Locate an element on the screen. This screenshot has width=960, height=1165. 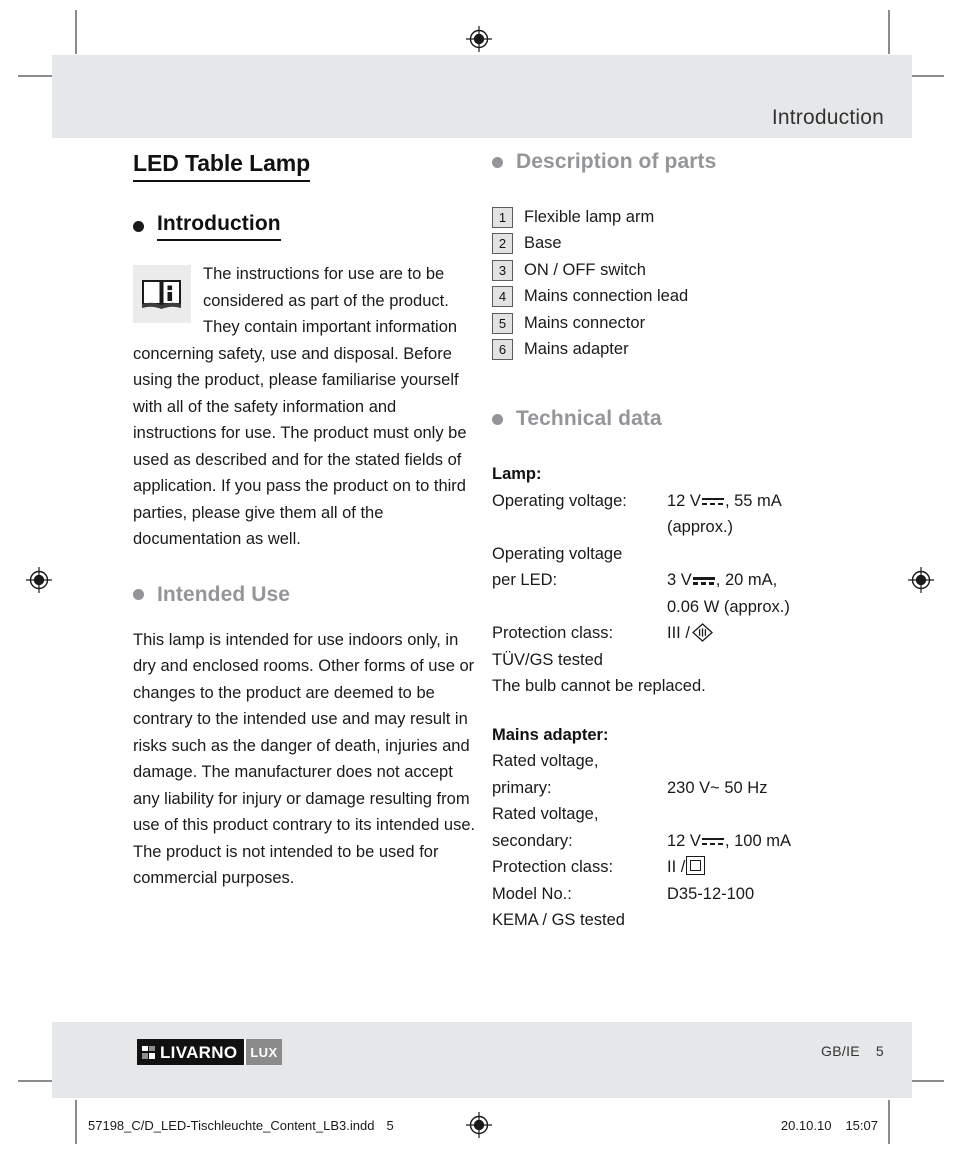
spec-value: II / is located at coordinates (779, 867).